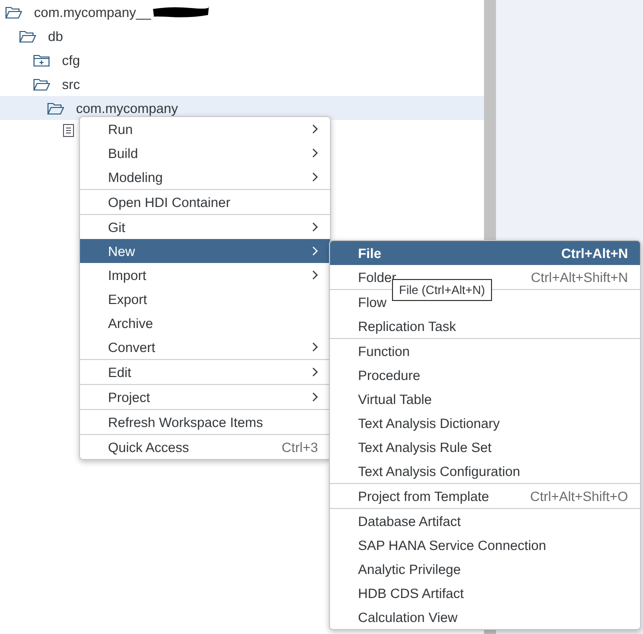 The height and width of the screenshot is (634, 643). Describe the element at coordinates (485, 326) in the screenshot. I see `menu-item: Replication Task` at that location.